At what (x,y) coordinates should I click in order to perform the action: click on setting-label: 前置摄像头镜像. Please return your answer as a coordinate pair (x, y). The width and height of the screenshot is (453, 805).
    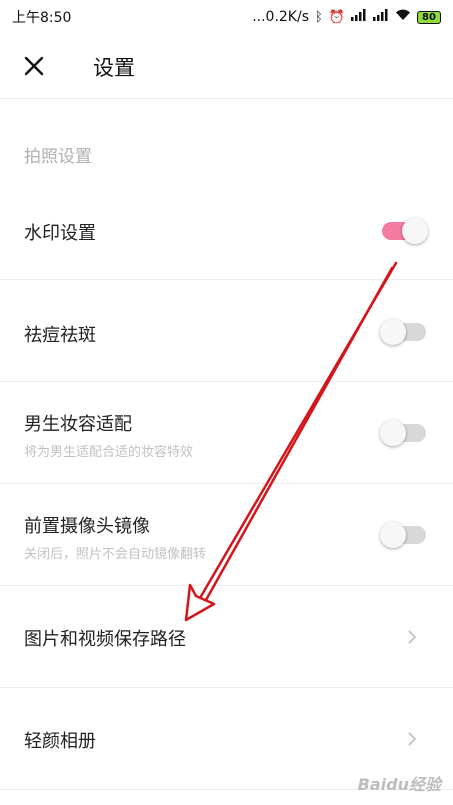
    Looking at the image, I should click on (87, 526).